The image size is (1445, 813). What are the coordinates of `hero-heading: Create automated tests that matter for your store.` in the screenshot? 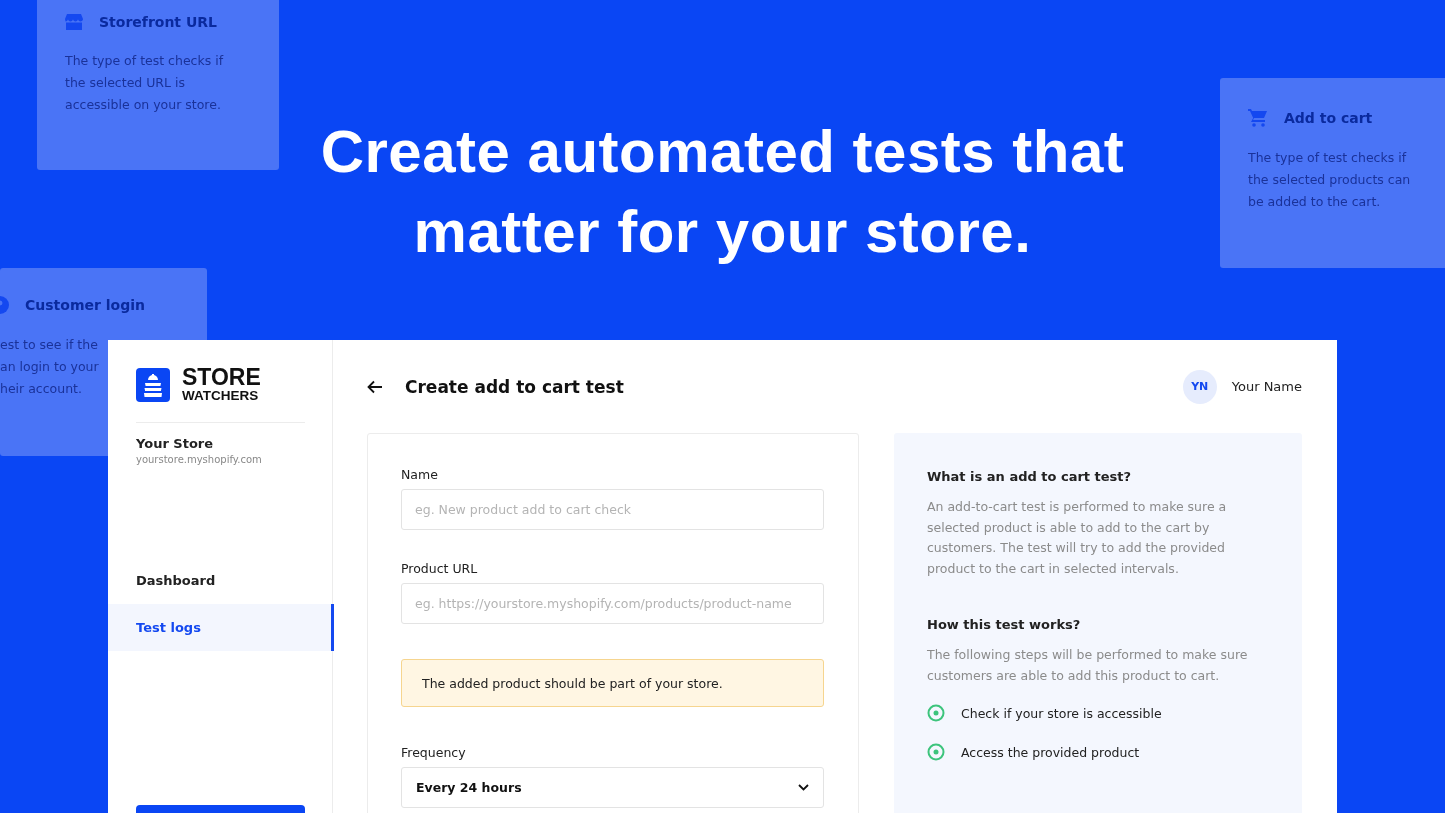 It's located at (722, 192).